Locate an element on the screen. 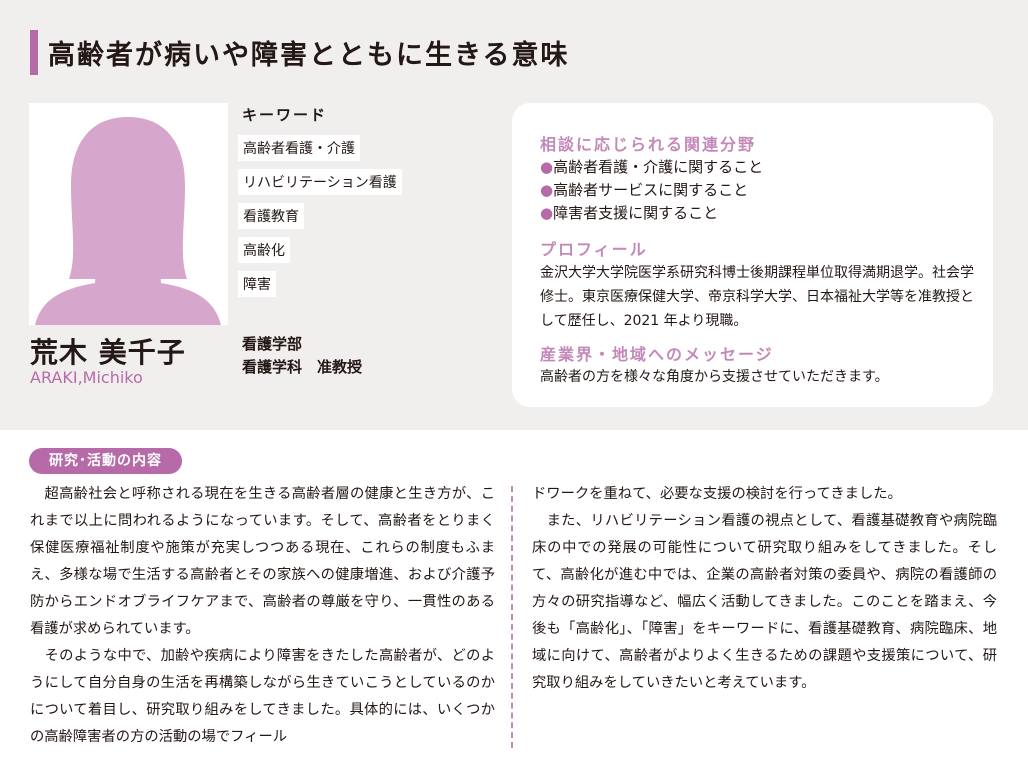  person-name-en: ARAKI,Michiko is located at coordinates (86, 377).